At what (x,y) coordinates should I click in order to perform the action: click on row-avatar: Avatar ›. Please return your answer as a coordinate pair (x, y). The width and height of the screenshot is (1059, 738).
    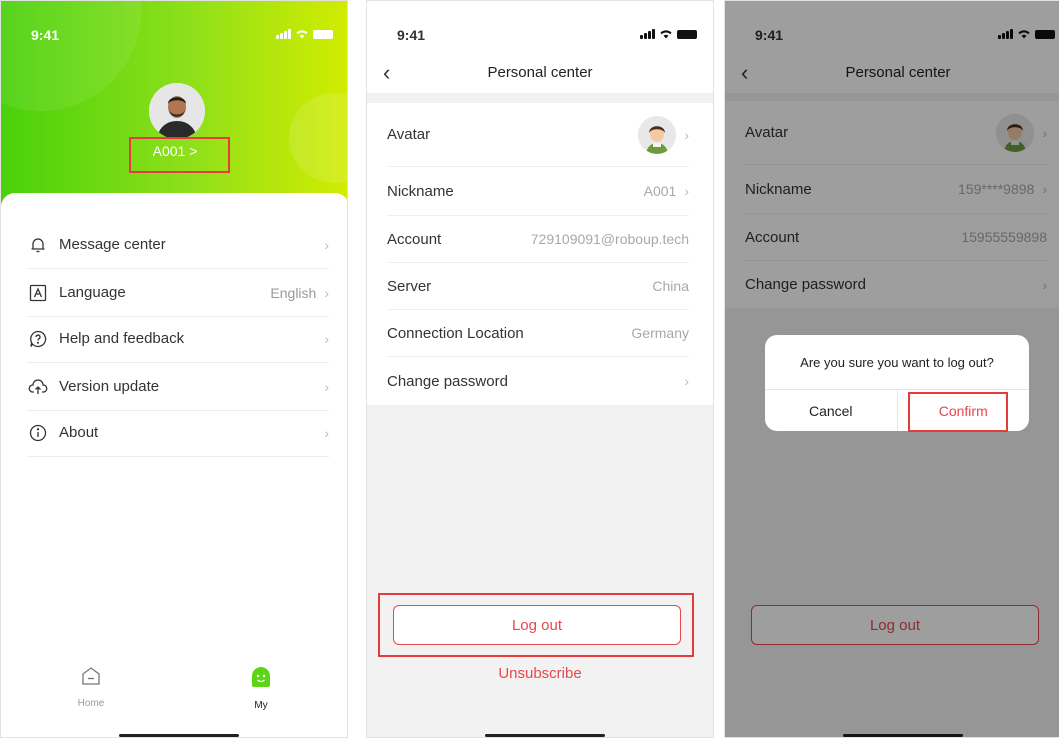
    Looking at the image, I should click on (538, 135).